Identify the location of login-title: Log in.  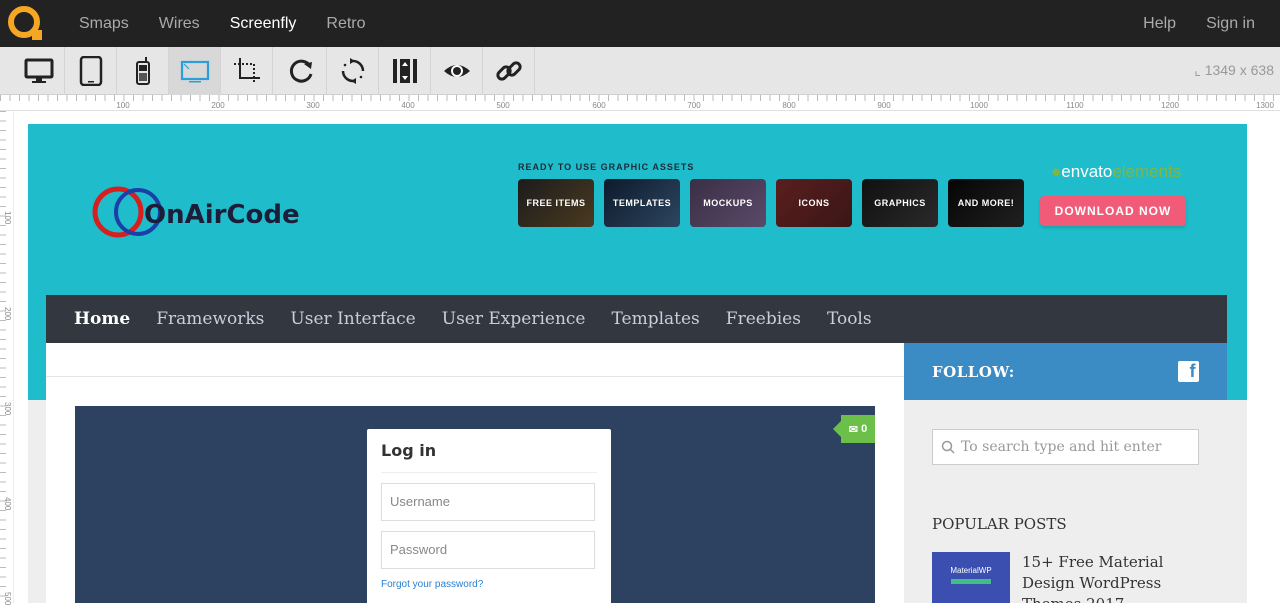
(489, 457).